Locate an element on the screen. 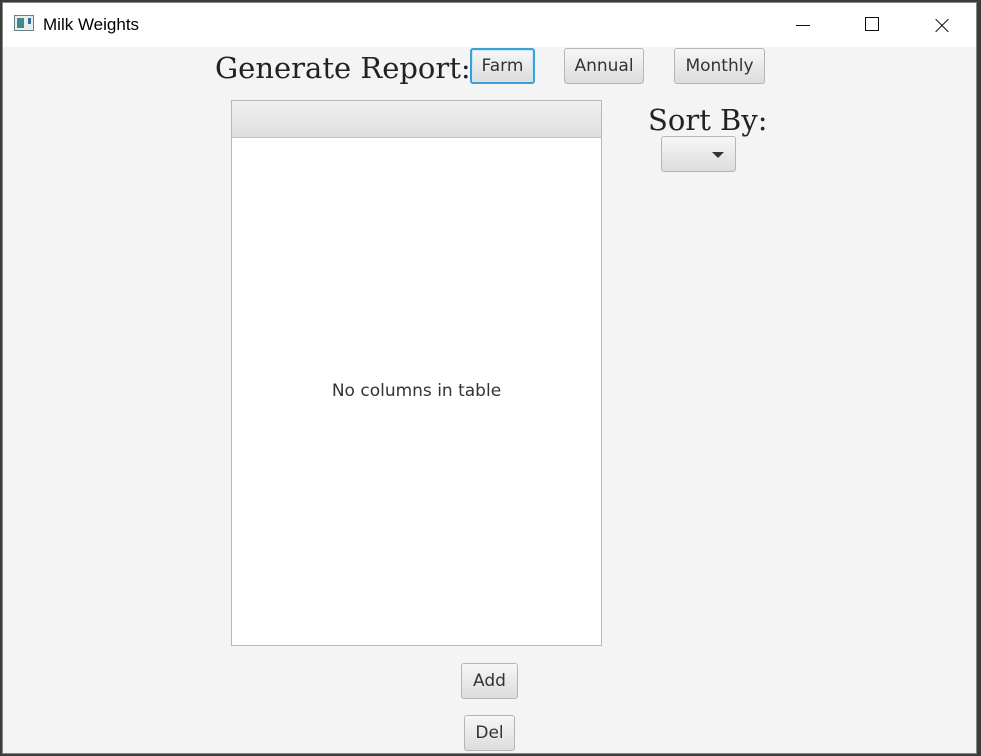 This screenshot has height=756, width=981. minimize-icon is located at coordinates (803, 25).